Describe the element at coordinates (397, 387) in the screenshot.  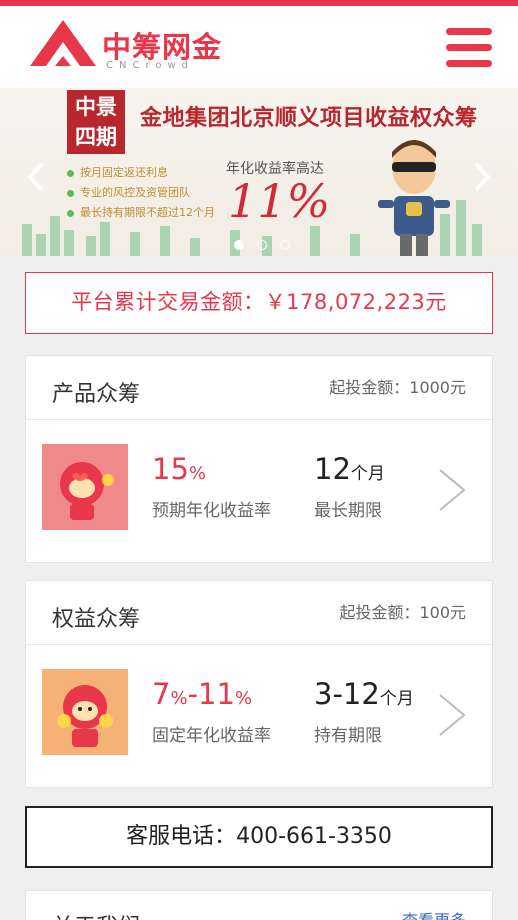
I see `min-investment: 起投金额：1000元` at that location.